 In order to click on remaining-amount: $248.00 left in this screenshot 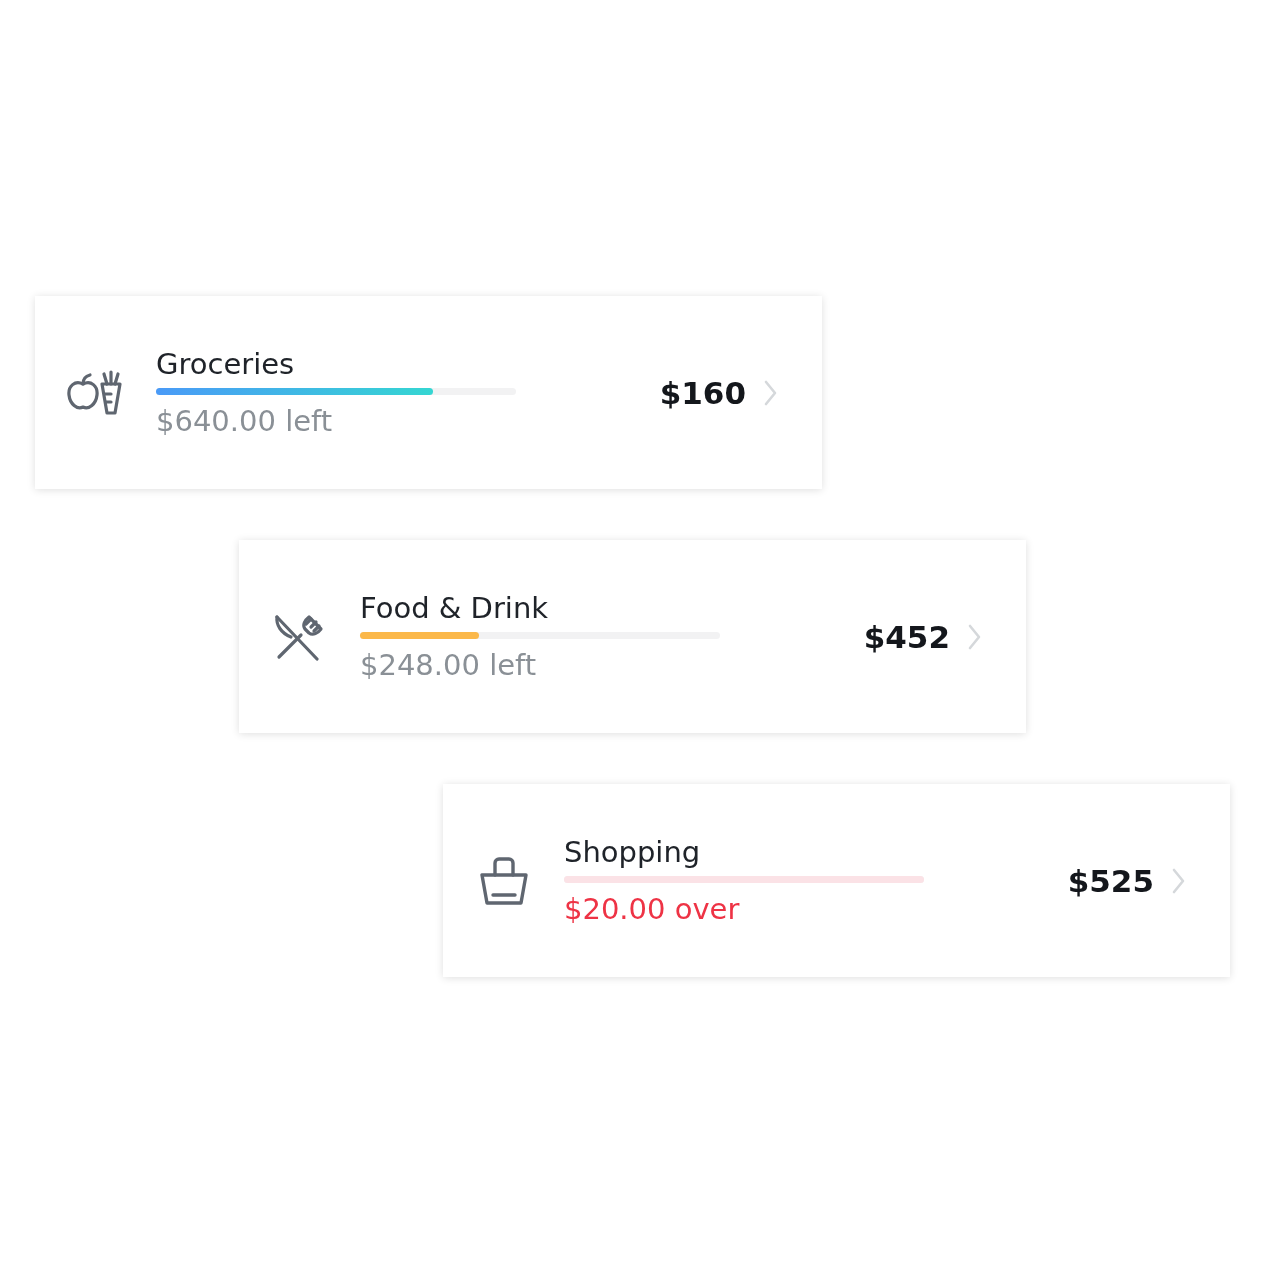, I will do `click(449, 665)`.